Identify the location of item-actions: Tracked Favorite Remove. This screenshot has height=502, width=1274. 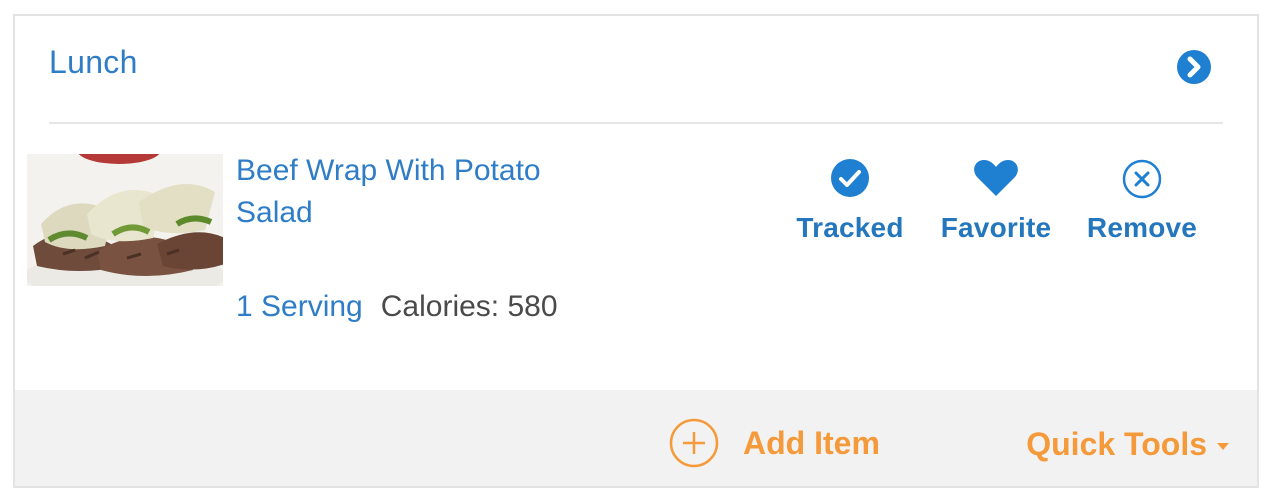
(996, 204).